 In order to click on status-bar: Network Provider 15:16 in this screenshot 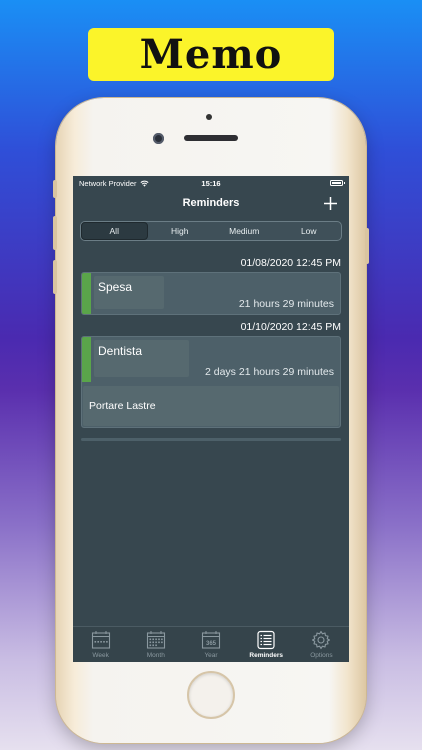, I will do `click(211, 183)`.